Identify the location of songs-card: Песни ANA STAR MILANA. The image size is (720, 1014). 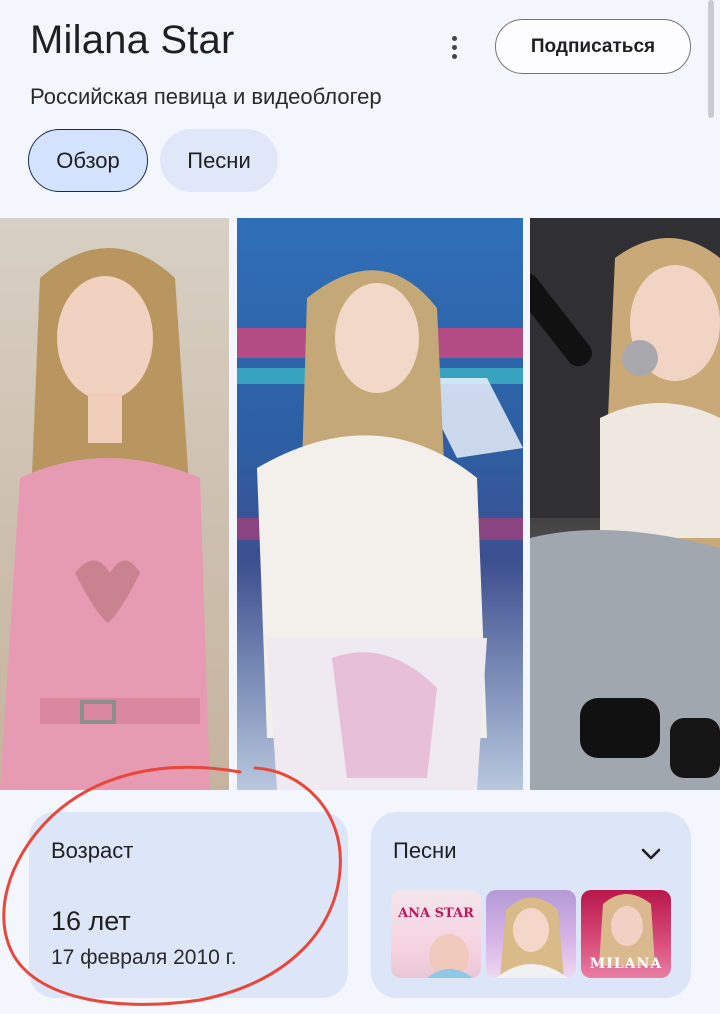
(531, 905).